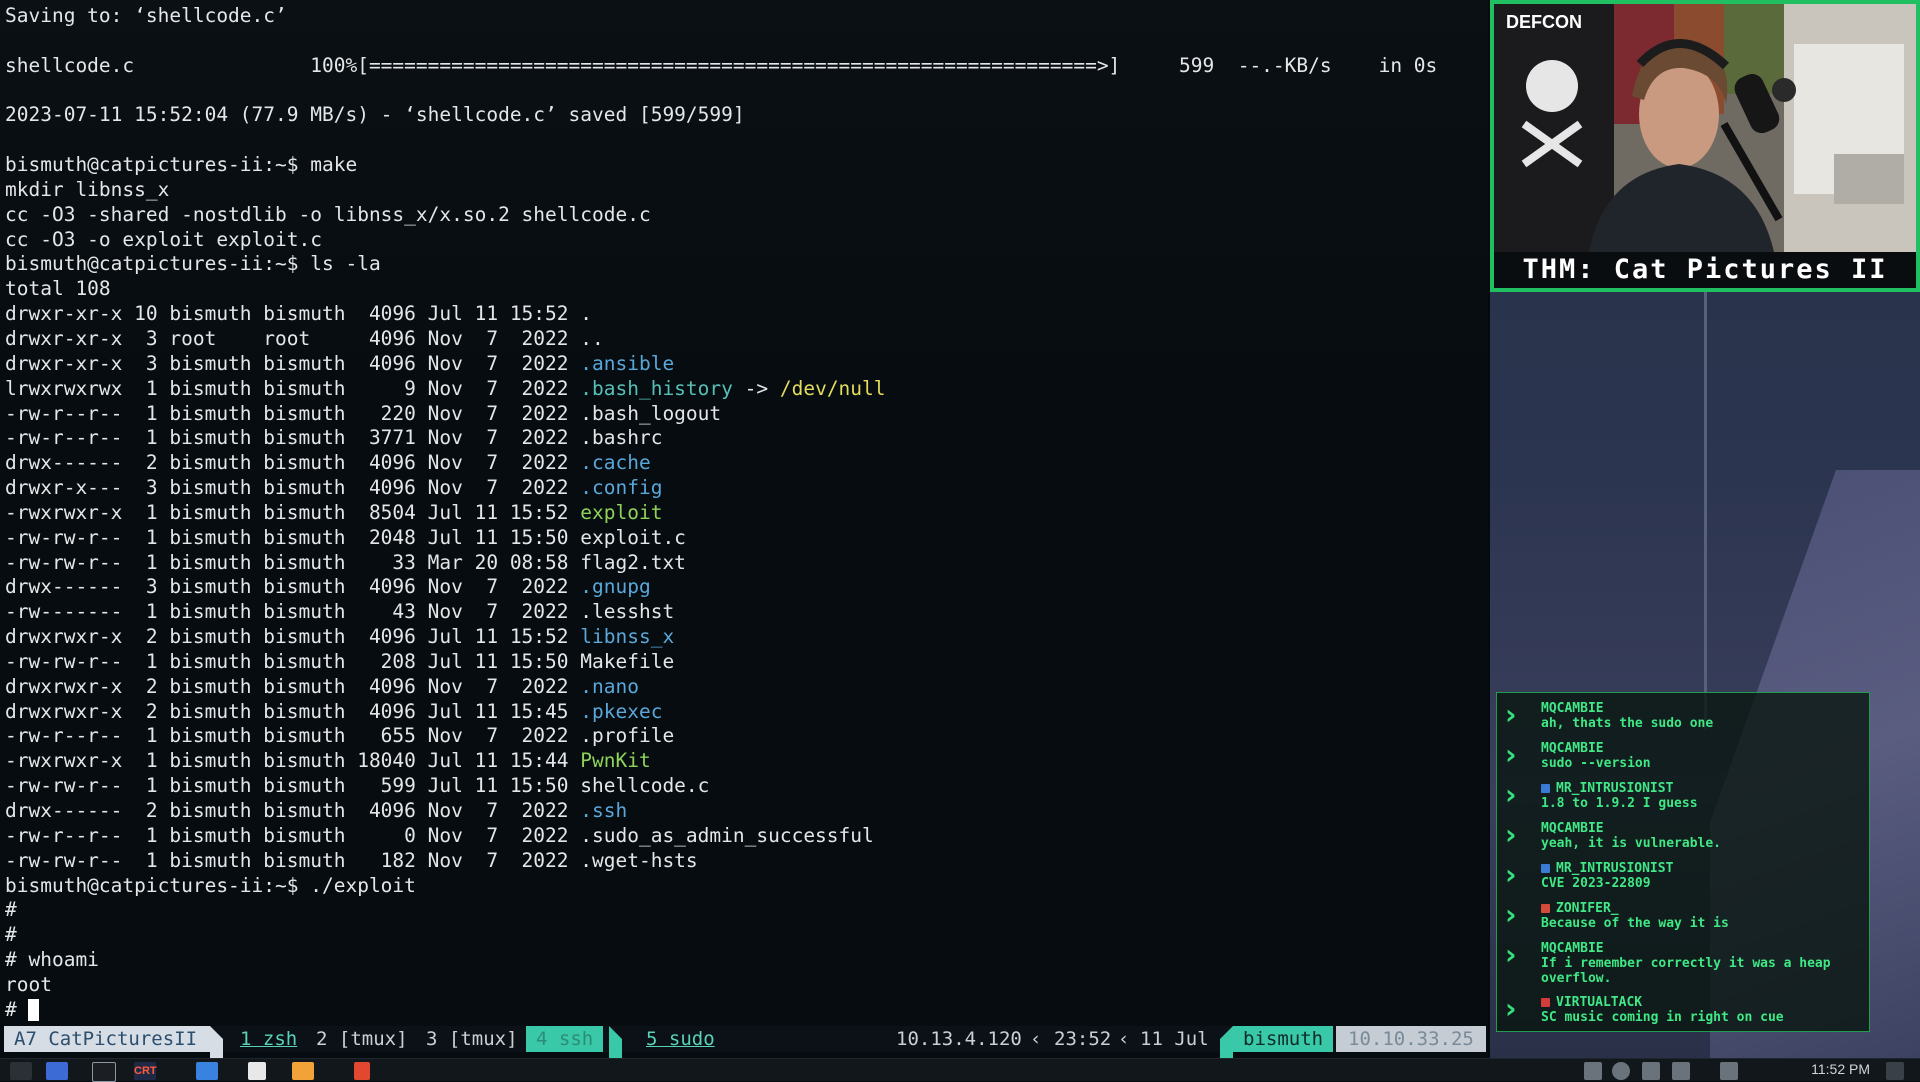 This screenshot has height=1082, width=1920. I want to click on terminal-line: mkdir libnss_x, so click(721, 190).